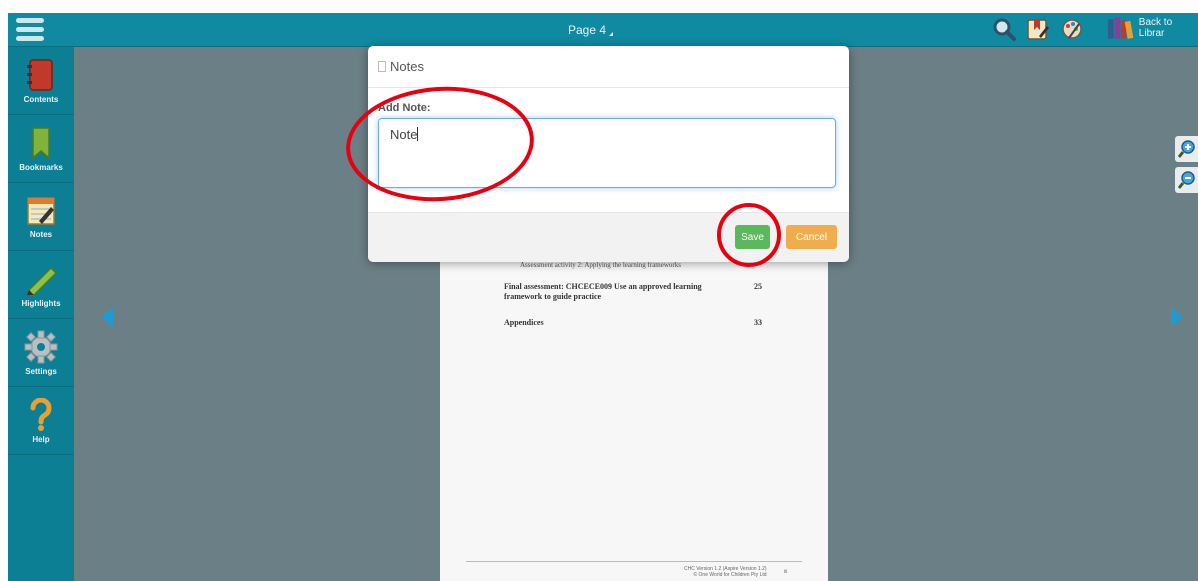 The image size is (1198, 581). Describe the element at coordinates (524, 322) in the screenshot. I see `toc-row-title: Appendices` at that location.